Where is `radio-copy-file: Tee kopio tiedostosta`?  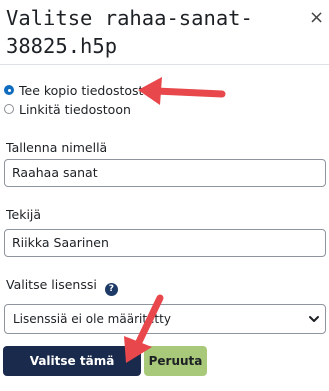
radio-copy-file: Tee kopio tiedostosta is located at coordinates (77, 90).